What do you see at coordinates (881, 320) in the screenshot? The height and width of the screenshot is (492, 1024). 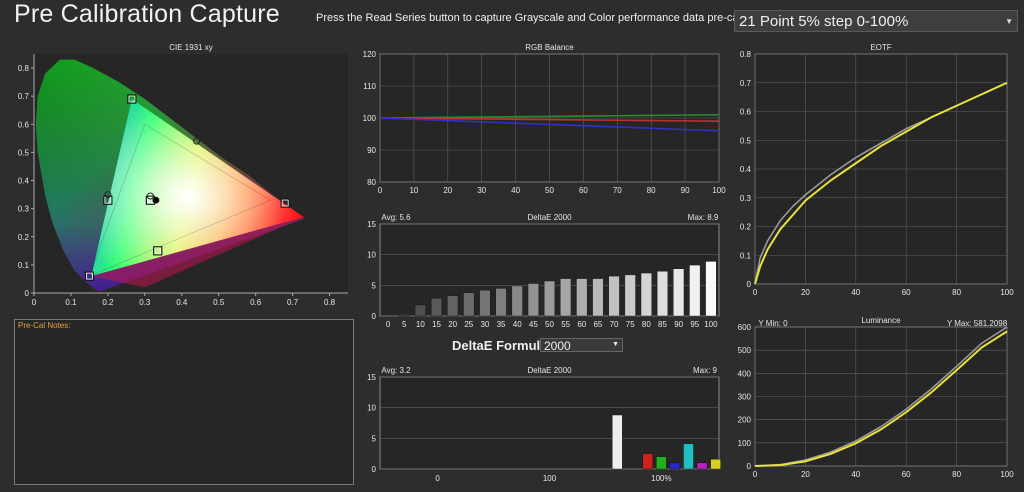 I see `lum-title: Luminance` at bounding box center [881, 320].